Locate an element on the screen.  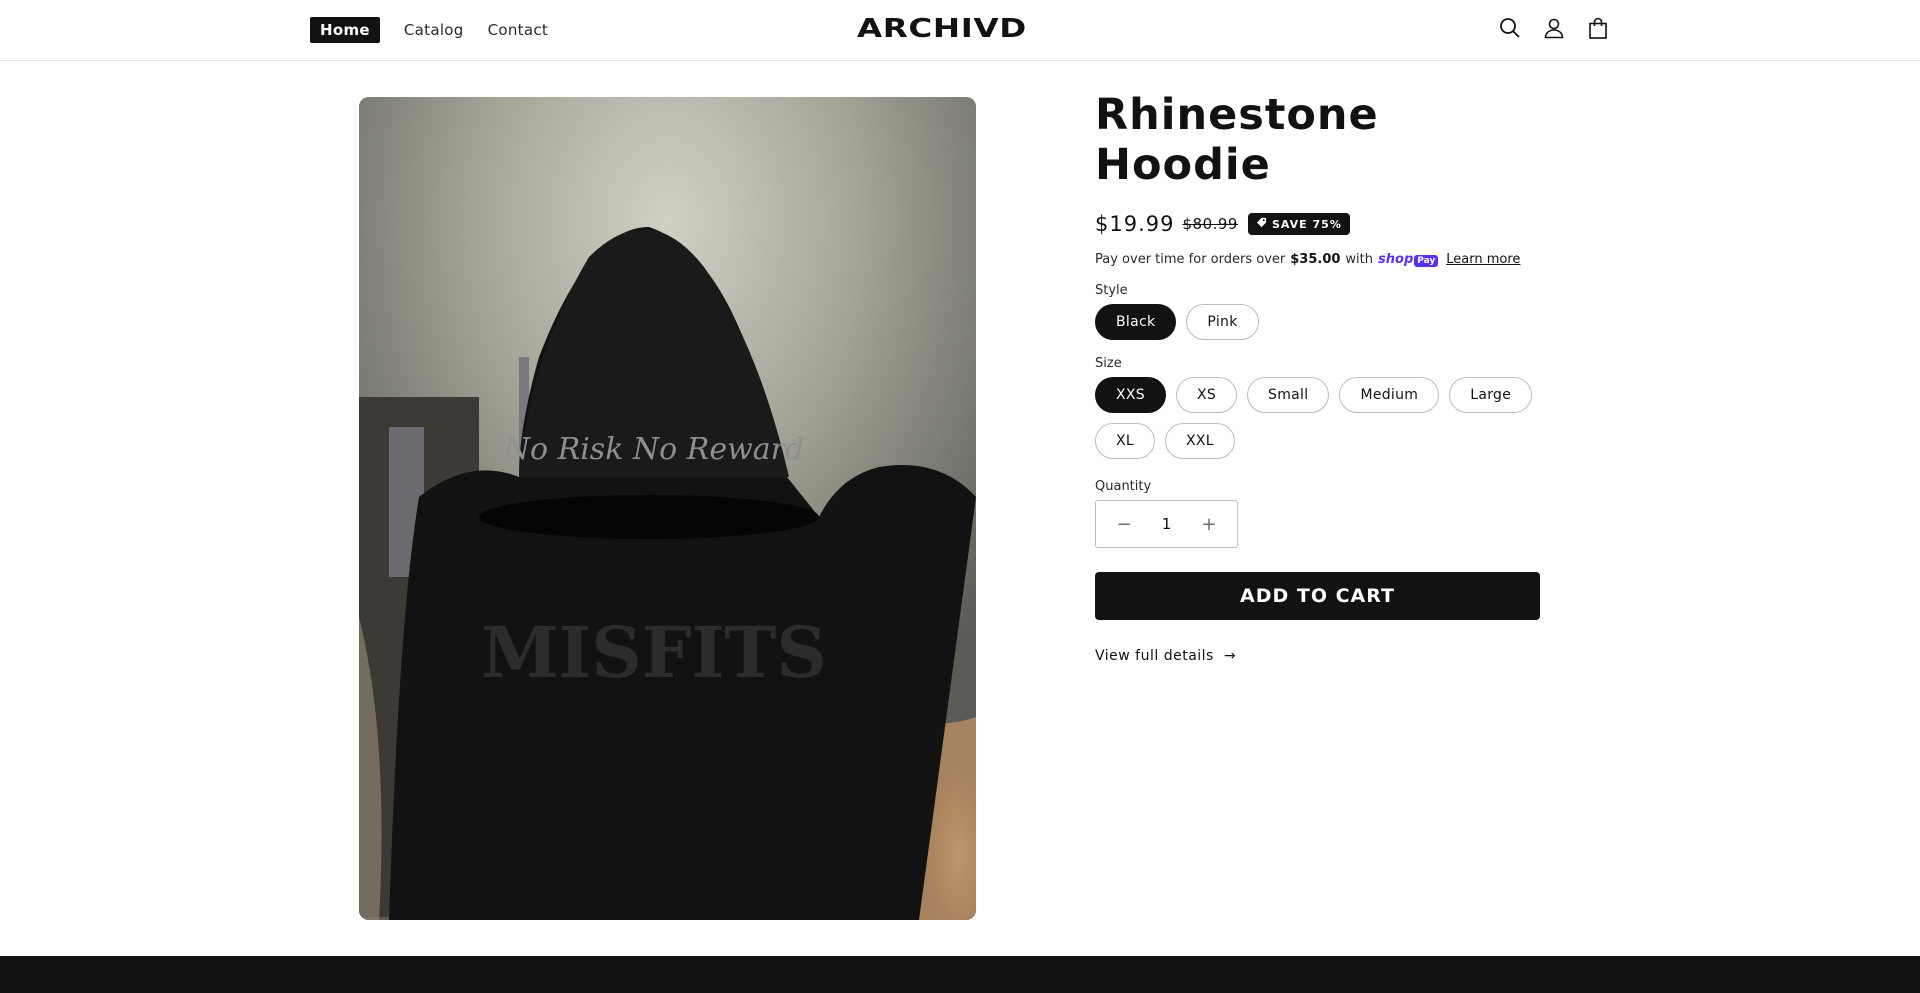
header-icons is located at coordinates (1554, 28).